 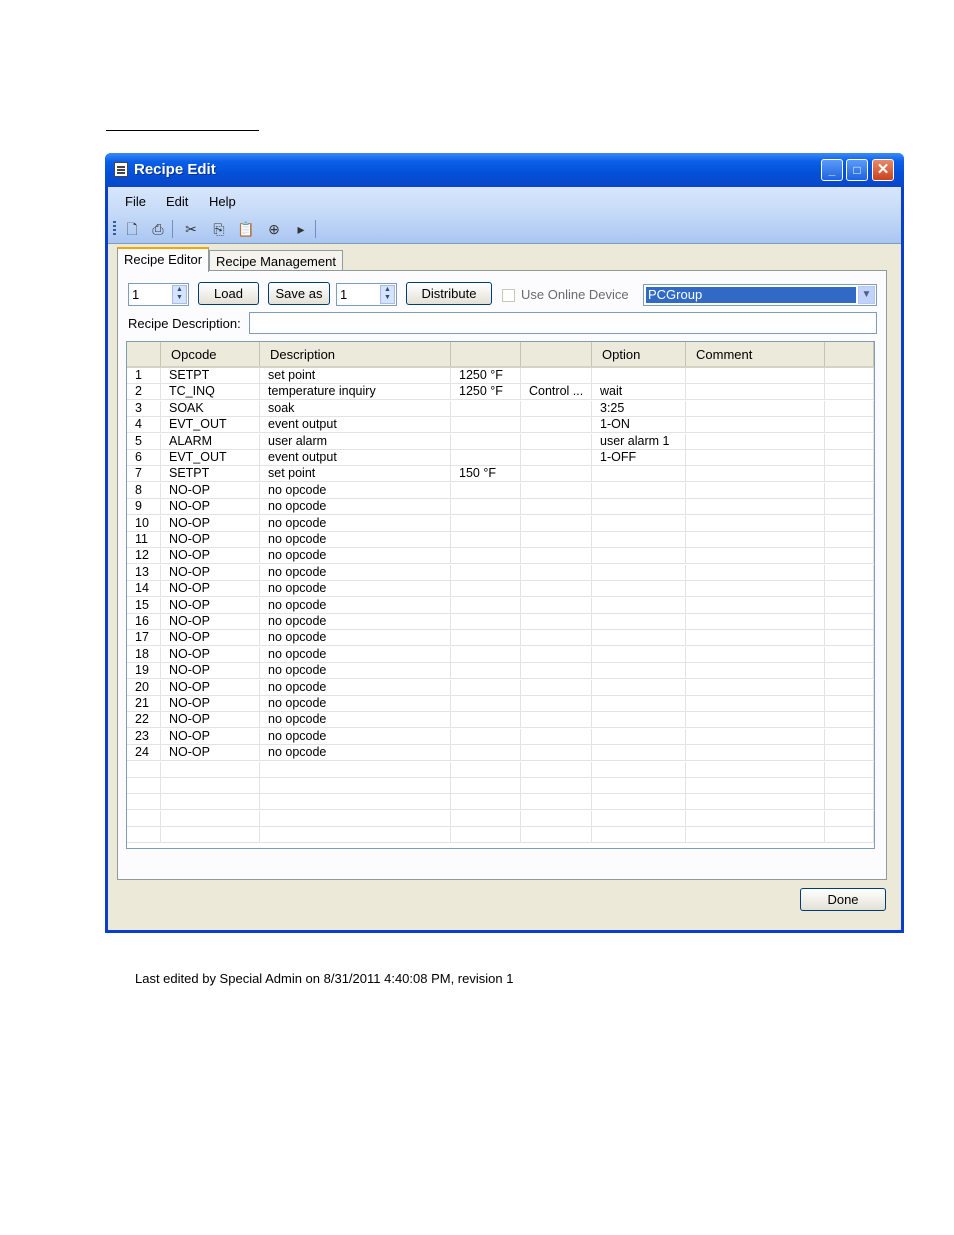 What do you see at coordinates (883, 170) in the screenshot?
I see `close-button: ✕` at bounding box center [883, 170].